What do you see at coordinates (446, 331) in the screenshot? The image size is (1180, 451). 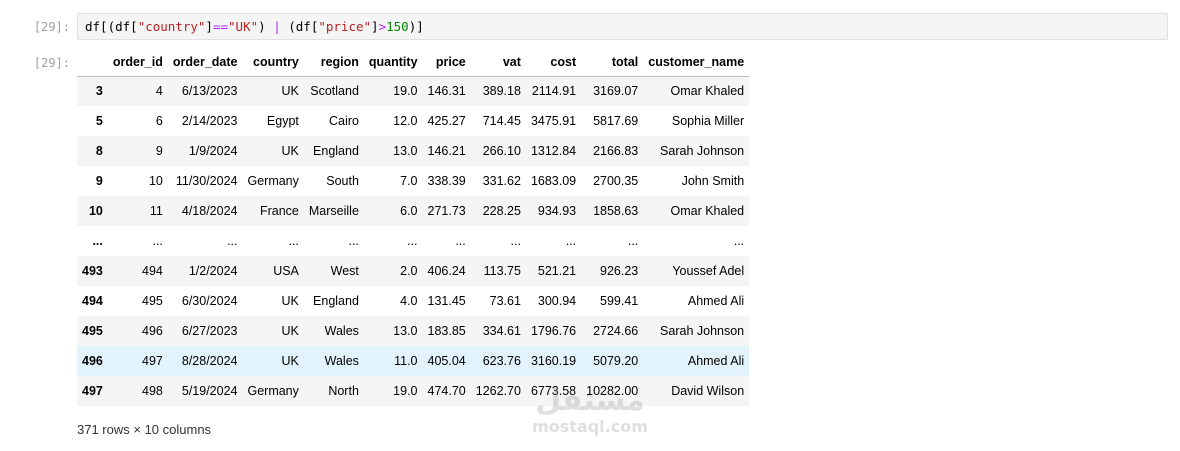 I see `cell-price: 183.85` at bounding box center [446, 331].